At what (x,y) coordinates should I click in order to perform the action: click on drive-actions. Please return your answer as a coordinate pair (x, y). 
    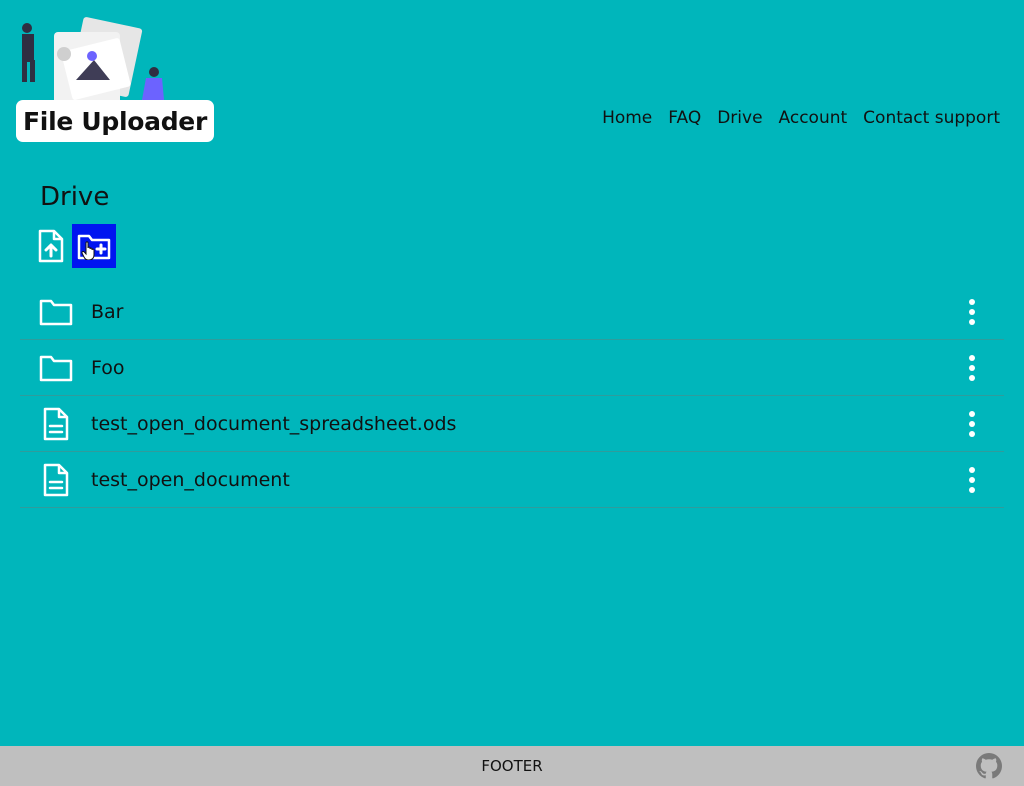
    Looking at the image, I should click on (74, 246).